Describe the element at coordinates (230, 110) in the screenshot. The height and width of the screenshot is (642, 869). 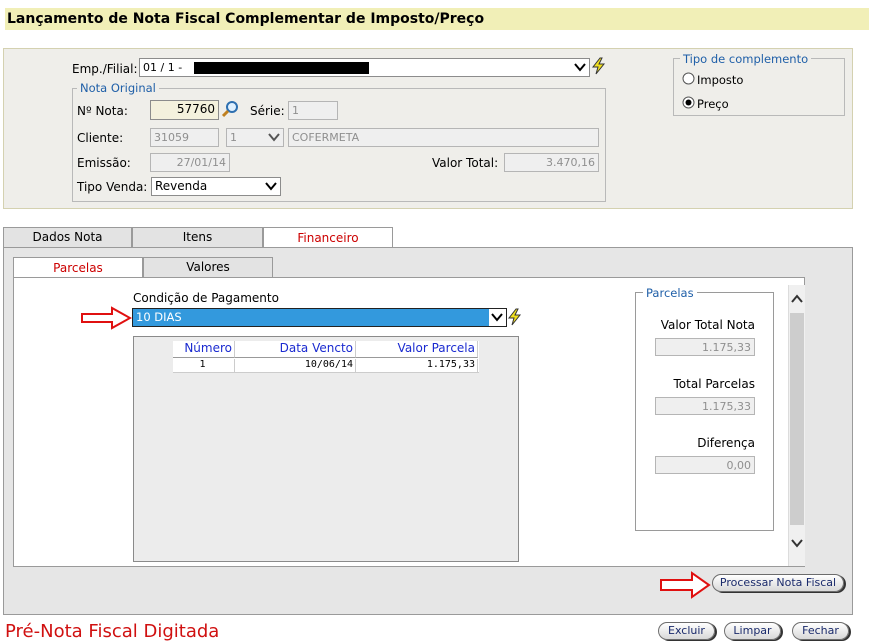
I see `magnifier-icon` at that location.